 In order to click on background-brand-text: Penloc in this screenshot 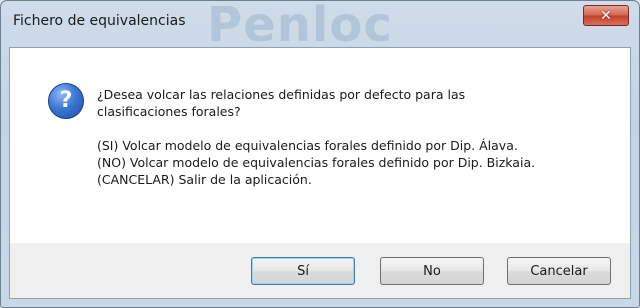, I will do `click(300, 26)`.